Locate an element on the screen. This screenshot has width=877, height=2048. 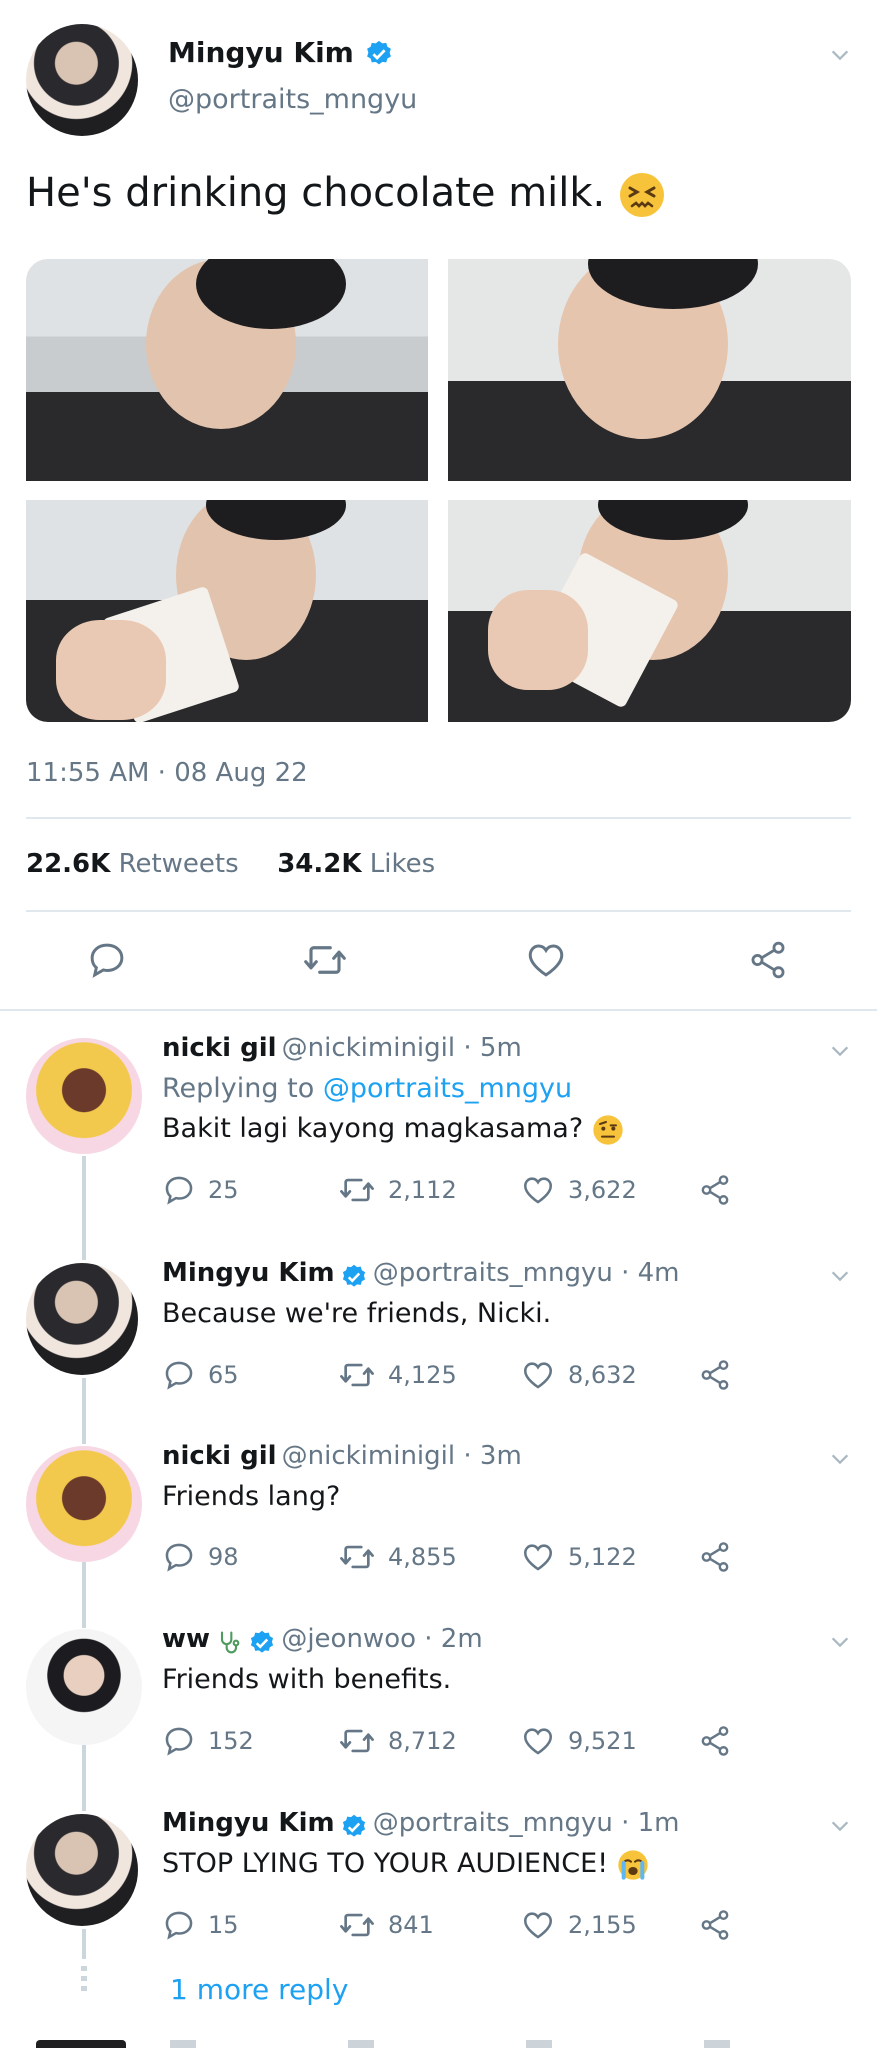
like-button: 3,622 is located at coordinates (578, 1190).